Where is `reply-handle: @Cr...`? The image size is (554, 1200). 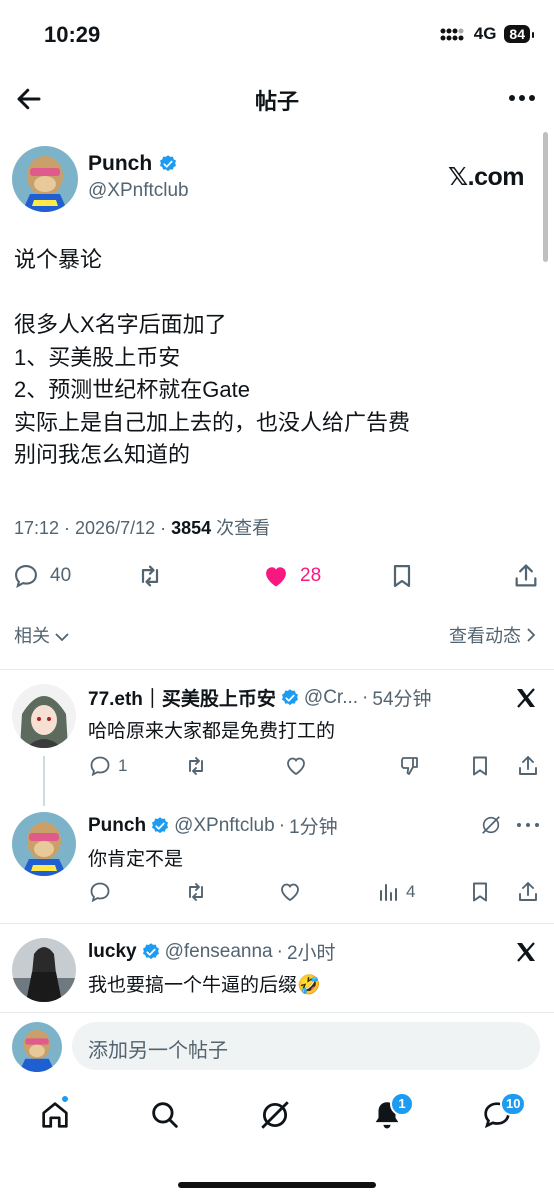
reply-handle: @Cr... is located at coordinates (331, 698).